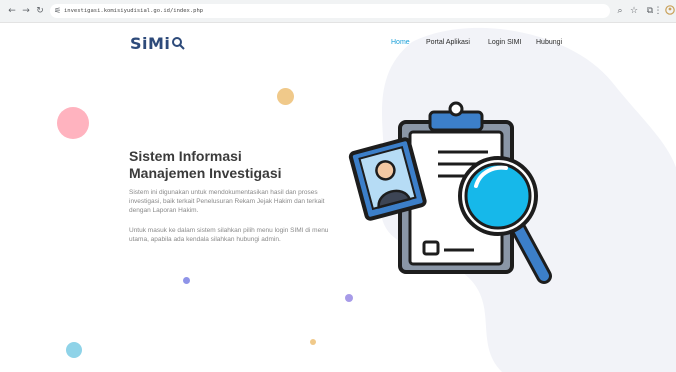  What do you see at coordinates (205, 173) in the screenshot?
I see `hero-title-line2: Manajemen Investigasi` at bounding box center [205, 173].